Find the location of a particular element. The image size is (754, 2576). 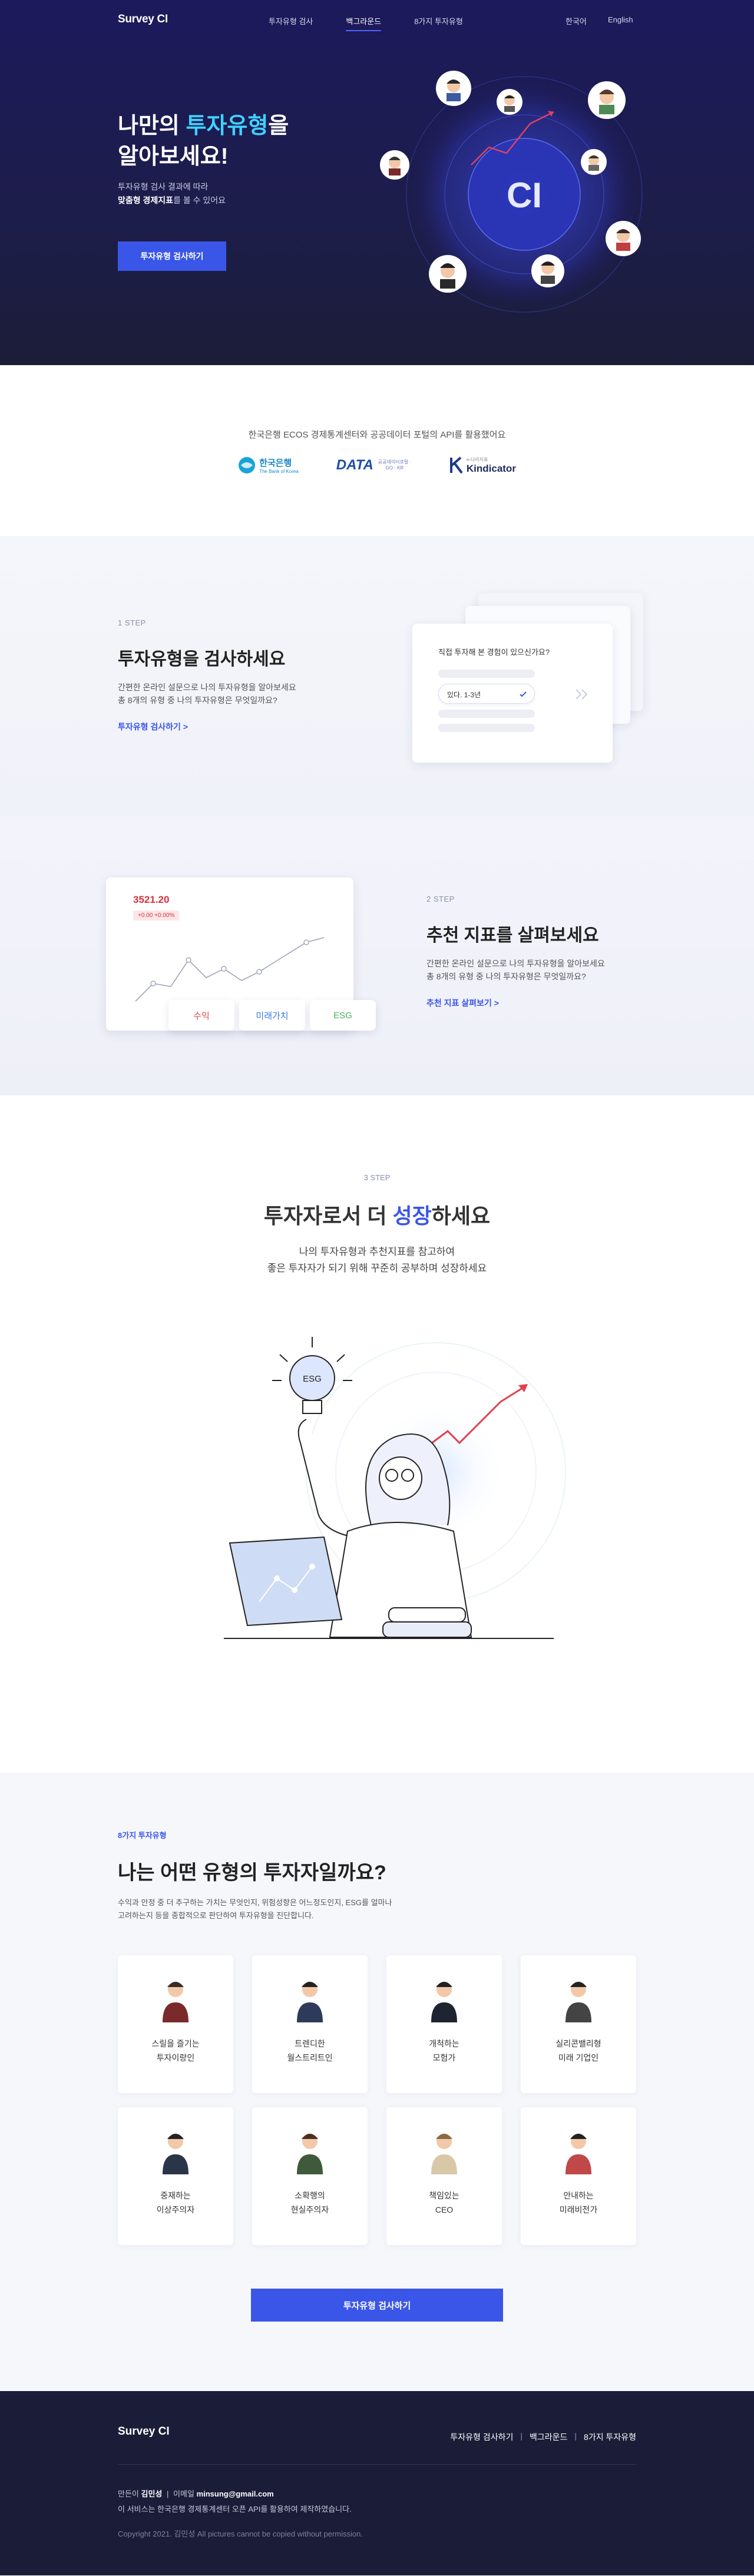

realist-avatar-icon is located at coordinates (310, 2154).